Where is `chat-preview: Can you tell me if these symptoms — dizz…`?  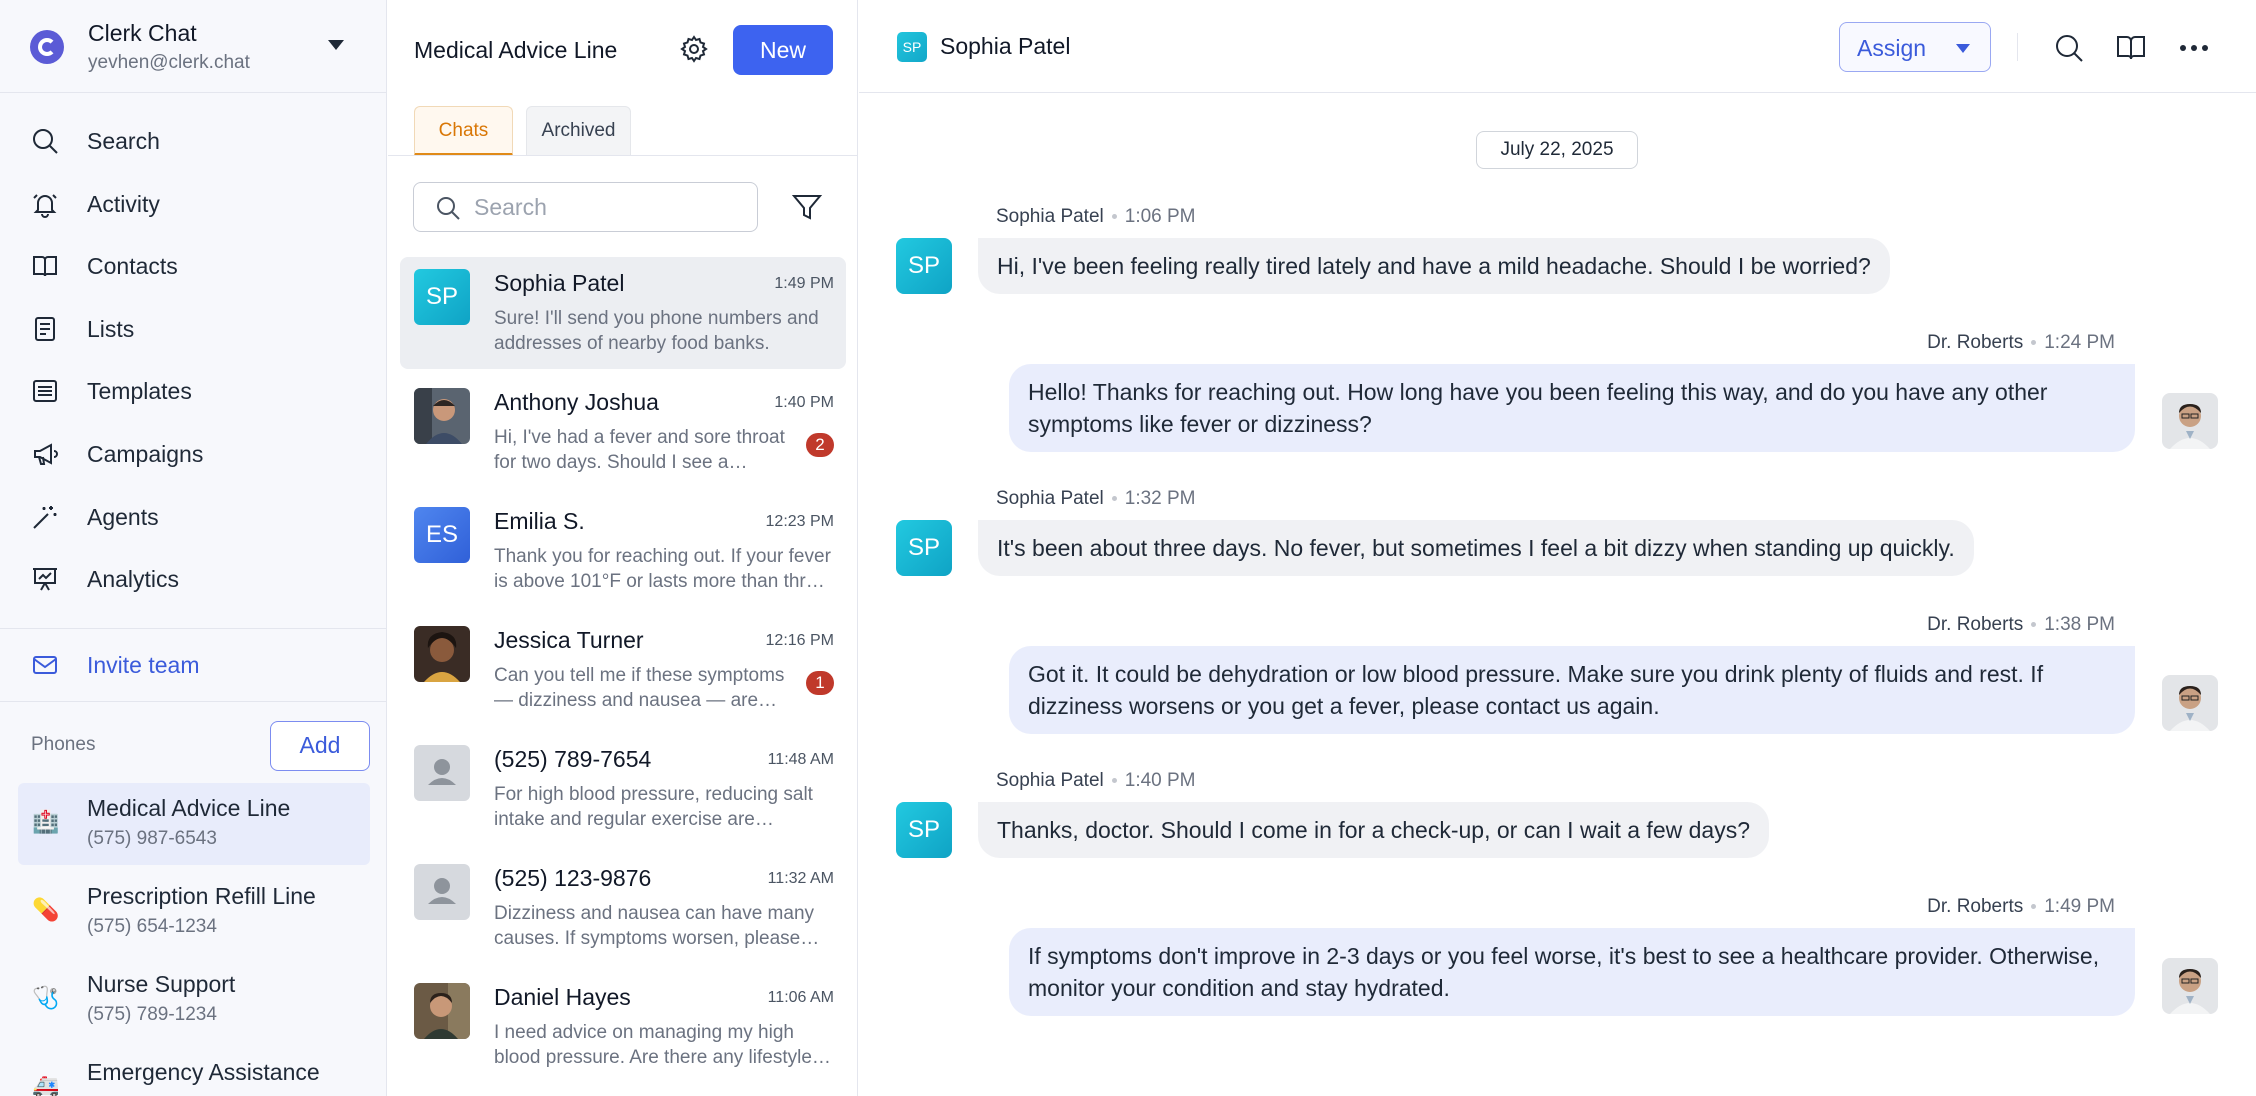
chat-preview: Can you tell me if these symptoms — dizz… is located at coordinates (639, 688).